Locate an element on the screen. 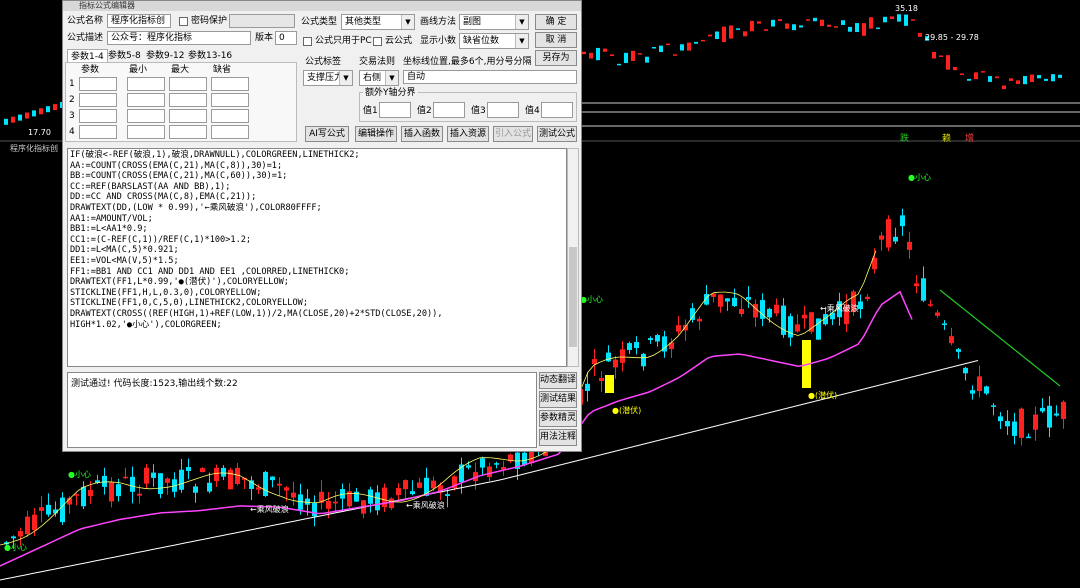 The width and height of the screenshot is (1080, 588). panel-title: 程序化指标创 is located at coordinates (34, 148).